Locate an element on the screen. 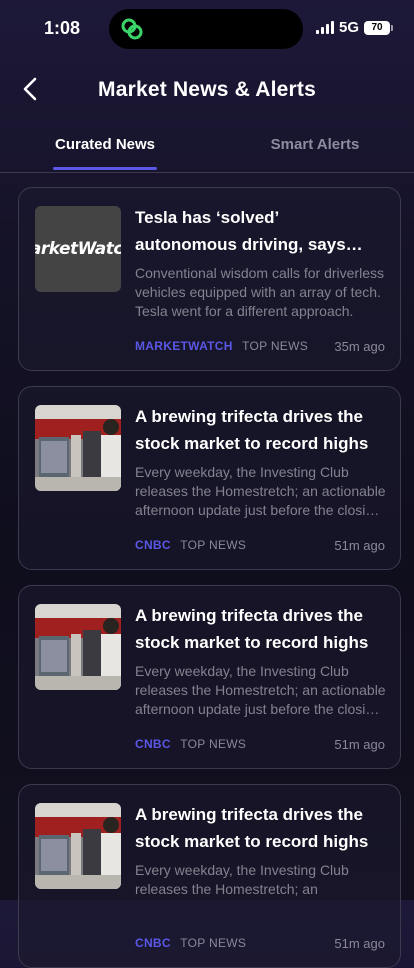 Image resolution: width=414 pixels, height=968 pixels. tab-bar: Curated News Smart Alerts is located at coordinates (207, 149).